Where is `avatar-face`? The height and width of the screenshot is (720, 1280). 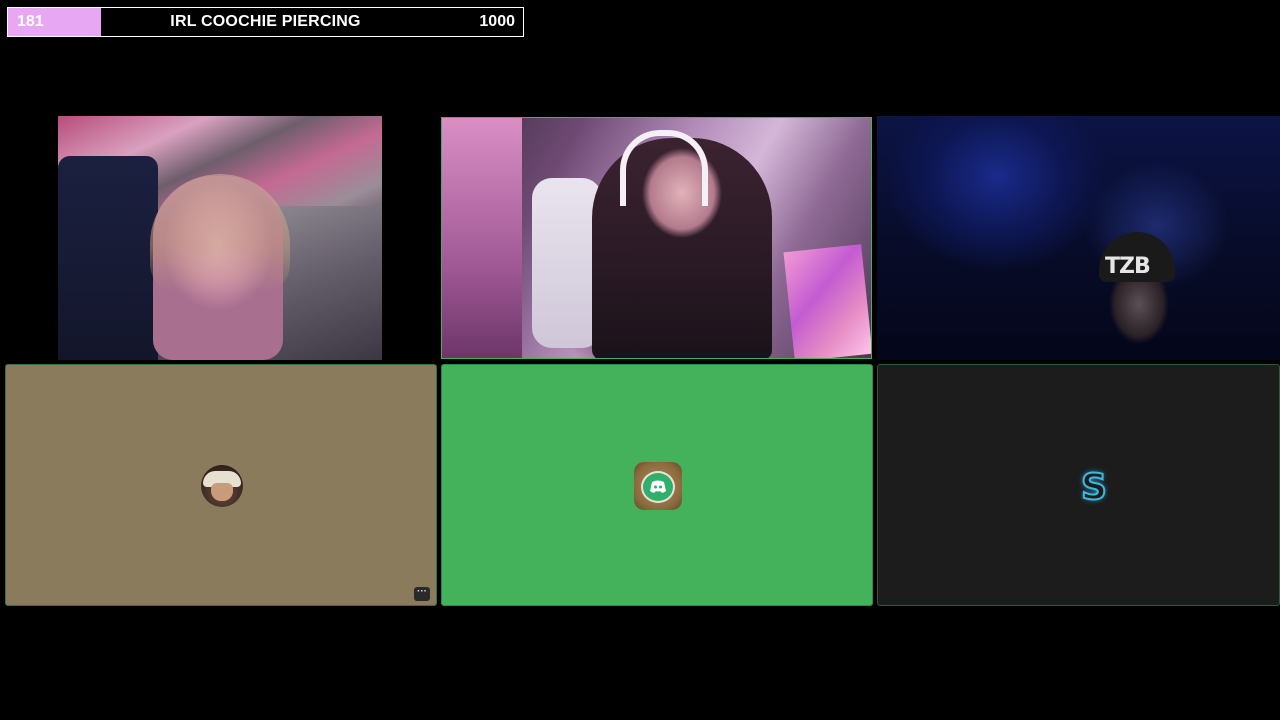
avatar-face is located at coordinates (222, 492).